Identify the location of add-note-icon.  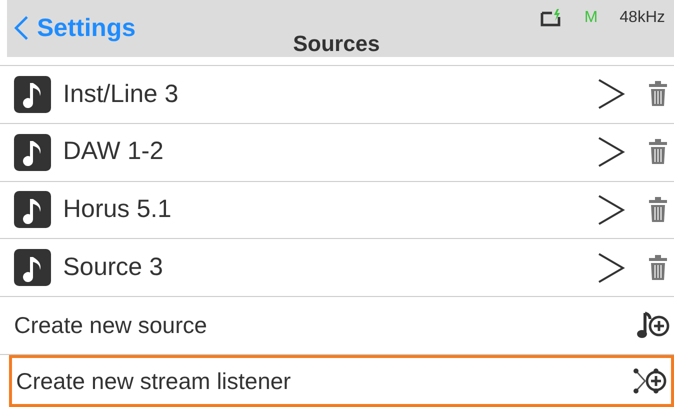
(653, 325).